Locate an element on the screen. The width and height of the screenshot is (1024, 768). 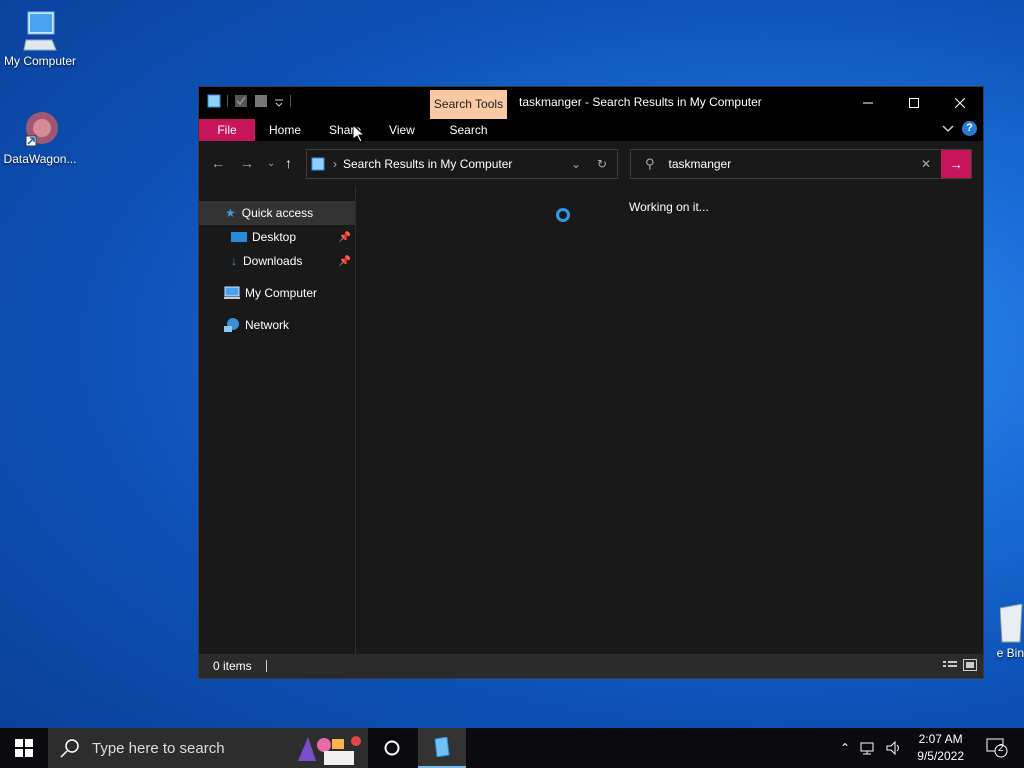
help-icon: ? is located at coordinates (969, 128).